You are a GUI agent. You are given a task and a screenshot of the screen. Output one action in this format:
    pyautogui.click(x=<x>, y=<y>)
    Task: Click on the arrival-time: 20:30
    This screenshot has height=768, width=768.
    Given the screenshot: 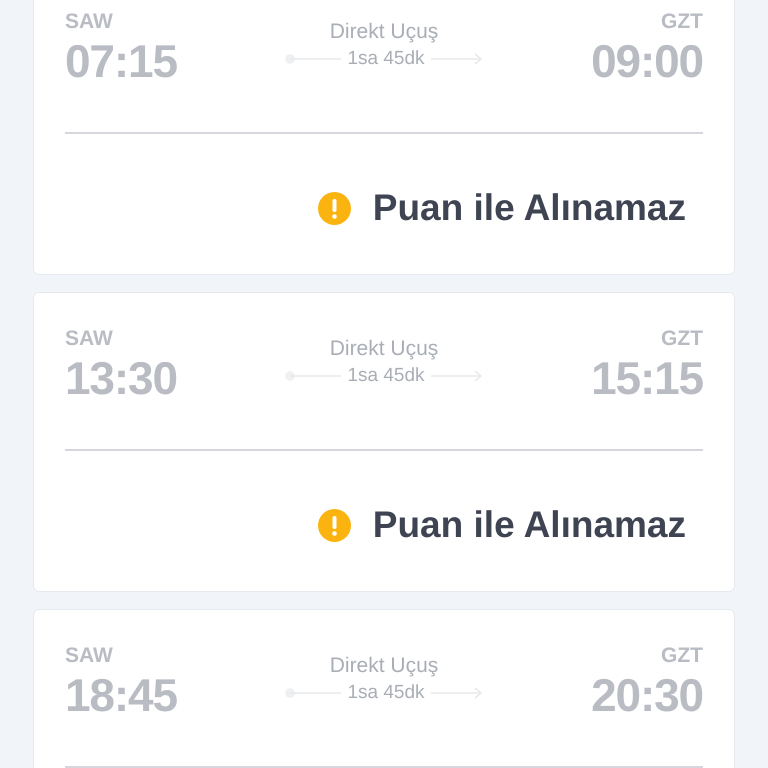 What is the action you would take?
    pyautogui.click(x=647, y=695)
    